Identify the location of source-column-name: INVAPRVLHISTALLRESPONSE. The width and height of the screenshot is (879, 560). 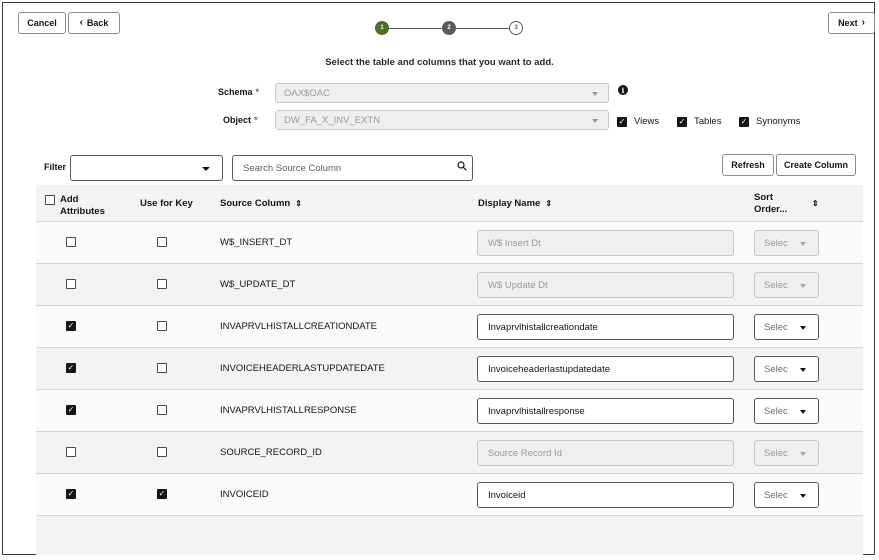
(288, 410).